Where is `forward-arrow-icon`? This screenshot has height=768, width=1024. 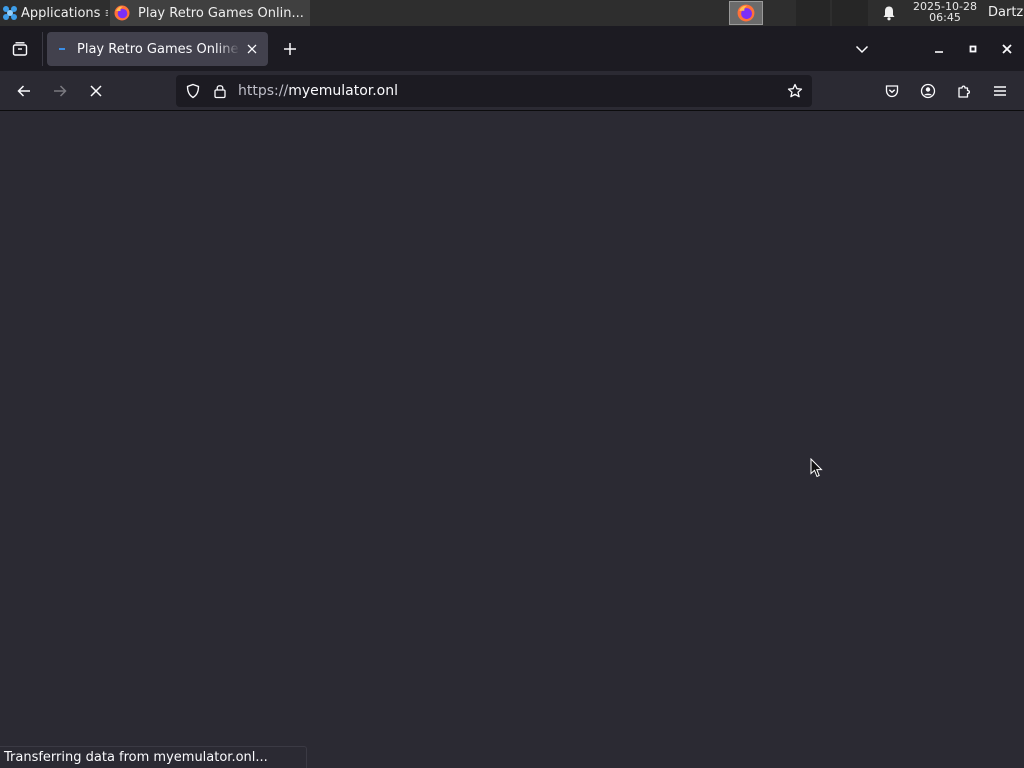 forward-arrow-icon is located at coordinates (60, 91).